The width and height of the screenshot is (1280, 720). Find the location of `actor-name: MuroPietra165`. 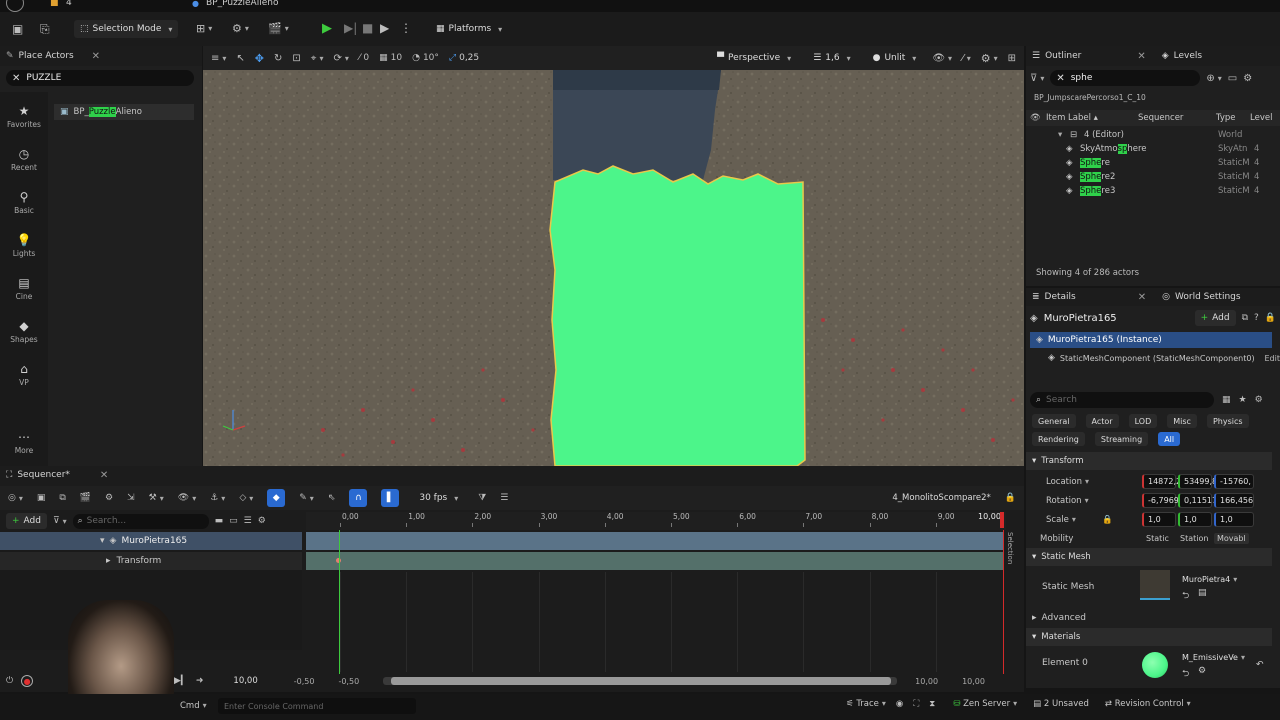

actor-name: MuroPietra165 is located at coordinates (1080, 318).